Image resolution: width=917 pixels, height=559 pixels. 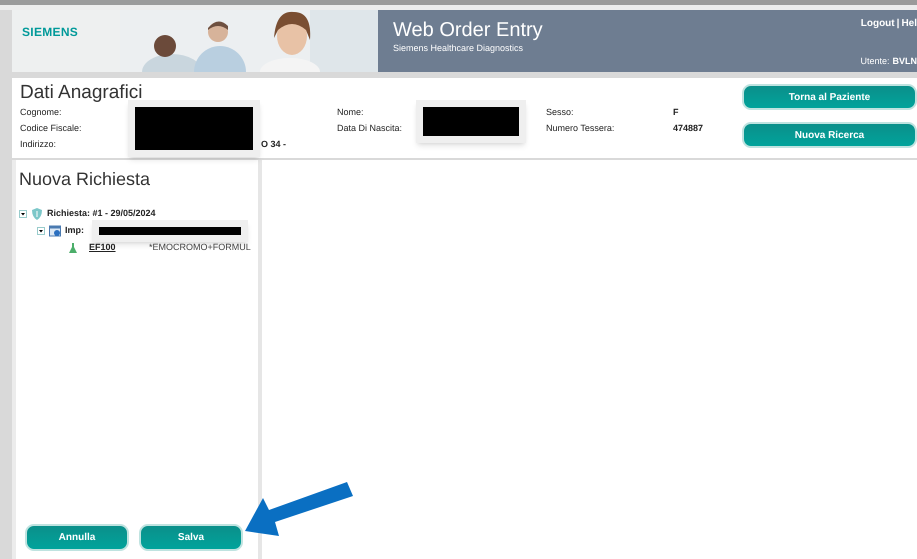 I want to click on action-button: Torna al Paziente, so click(x=829, y=97).